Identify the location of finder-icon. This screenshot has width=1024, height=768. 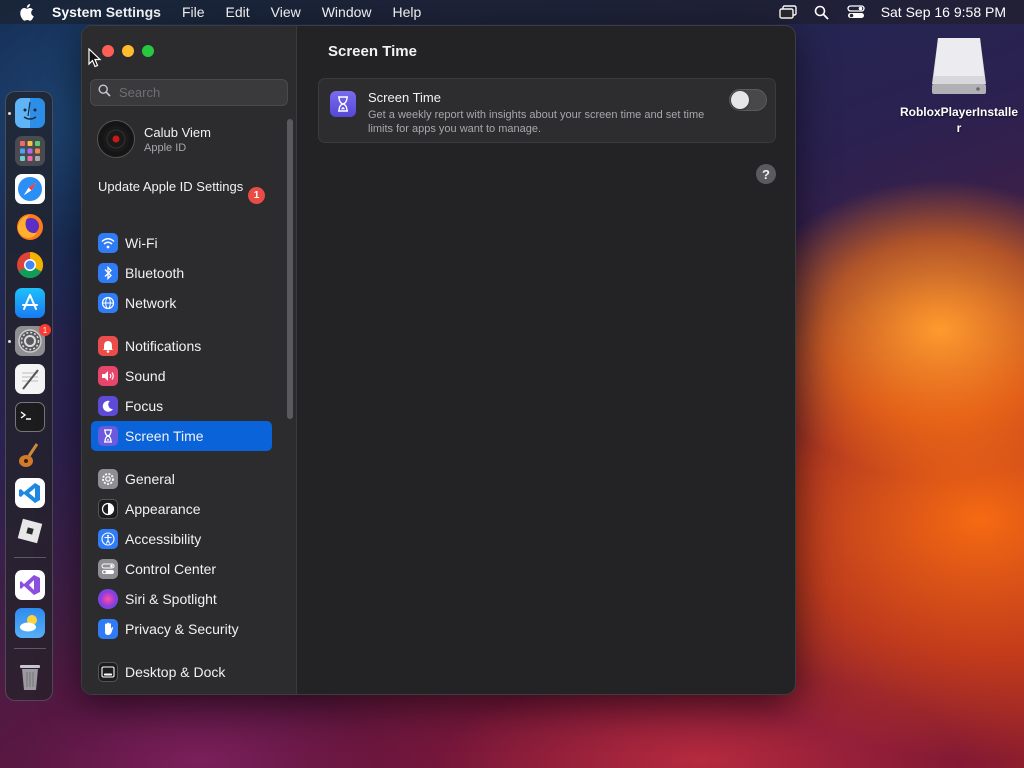
(30, 113).